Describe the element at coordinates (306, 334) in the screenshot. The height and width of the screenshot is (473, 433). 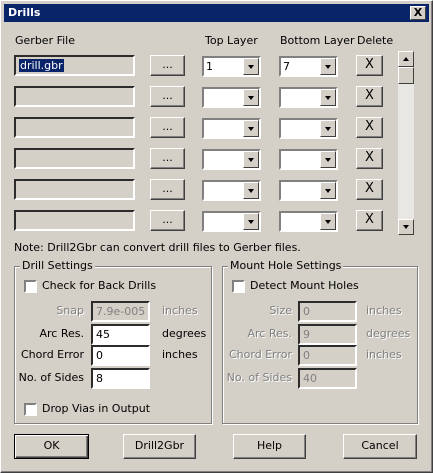
I see `mount-arc-res-value: 9` at that location.